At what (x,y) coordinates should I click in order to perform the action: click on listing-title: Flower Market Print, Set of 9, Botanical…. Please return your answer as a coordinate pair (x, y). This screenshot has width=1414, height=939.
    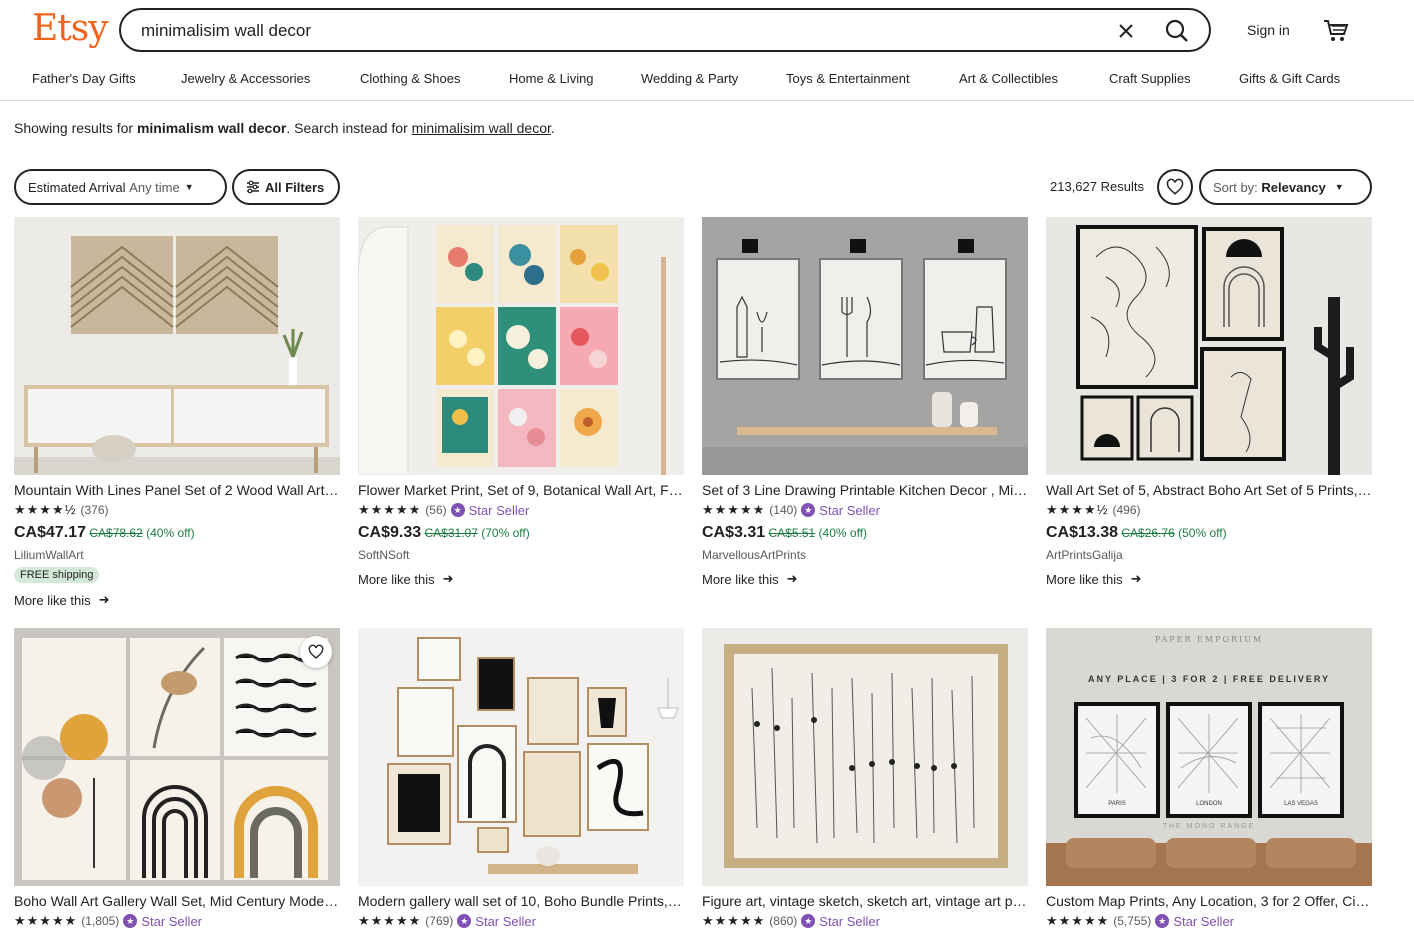
    Looking at the image, I should click on (521, 490).